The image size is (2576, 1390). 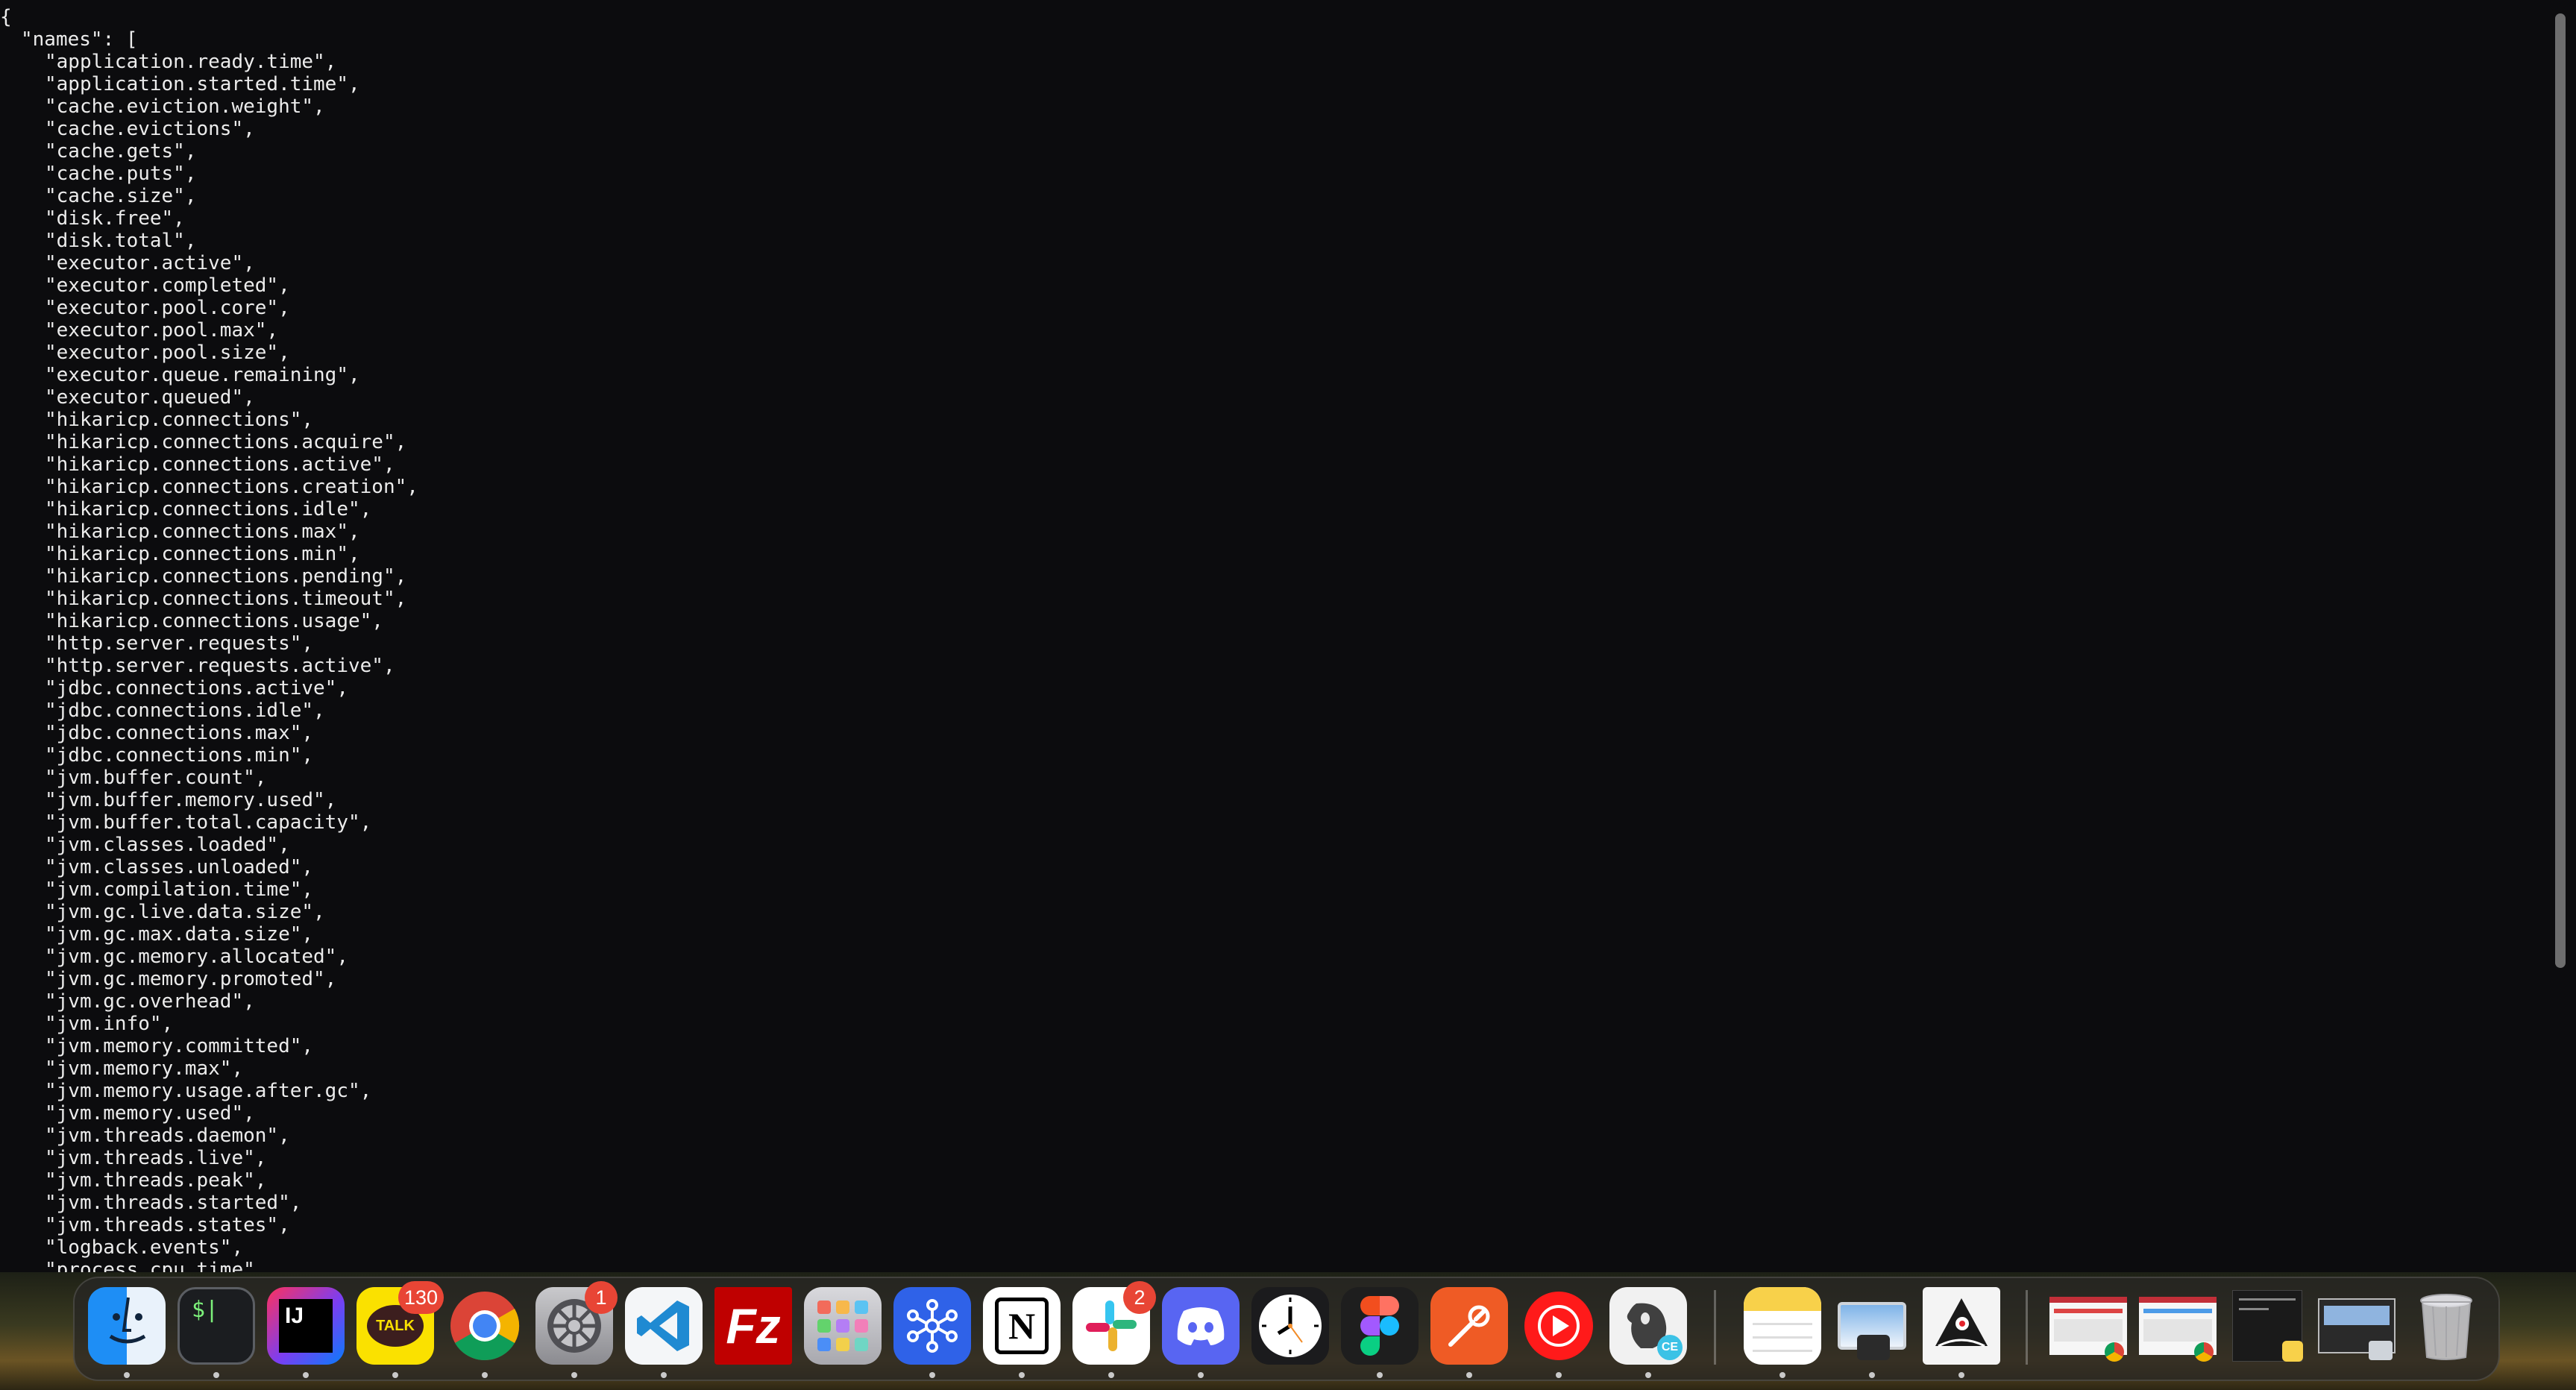 What do you see at coordinates (168, 353) in the screenshot?
I see `json-line: "executor.pool.size",` at bounding box center [168, 353].